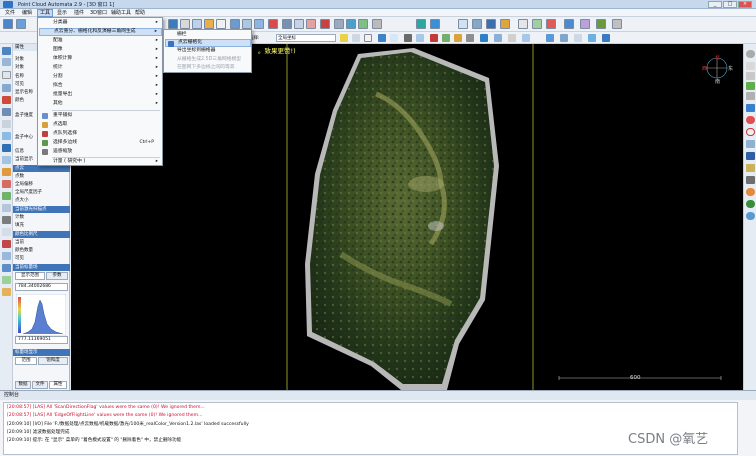  I want to click on tab-data: 数据, so click(23, 385).